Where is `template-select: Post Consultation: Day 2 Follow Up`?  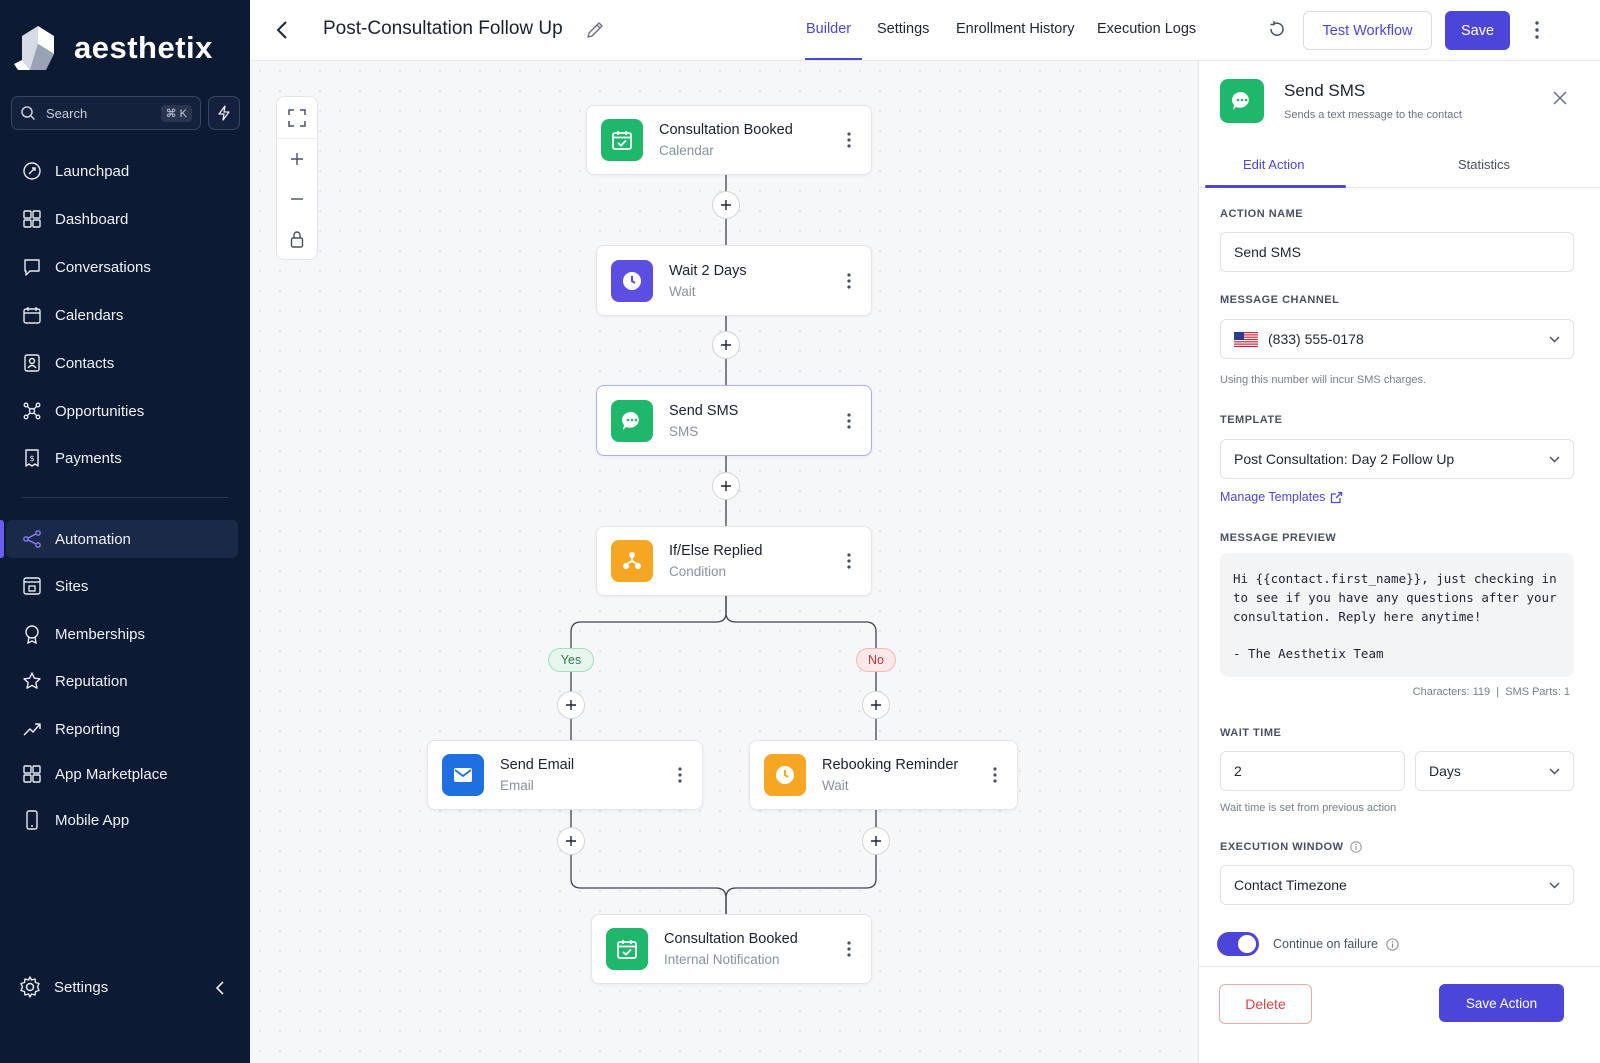
template-select: Post Consultation: Day 2 Follow Up is located at coordinates (1397, 459).